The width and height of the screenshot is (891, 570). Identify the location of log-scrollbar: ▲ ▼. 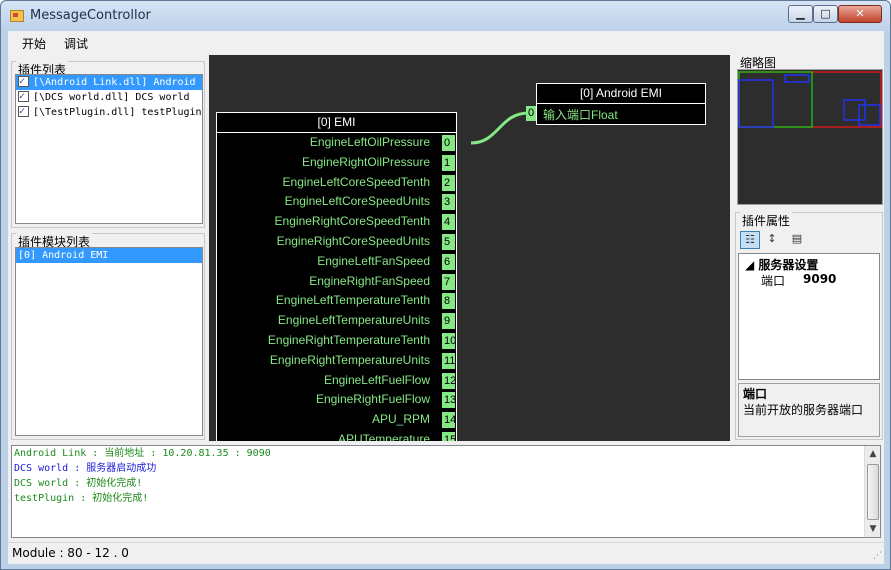
(872, 491).